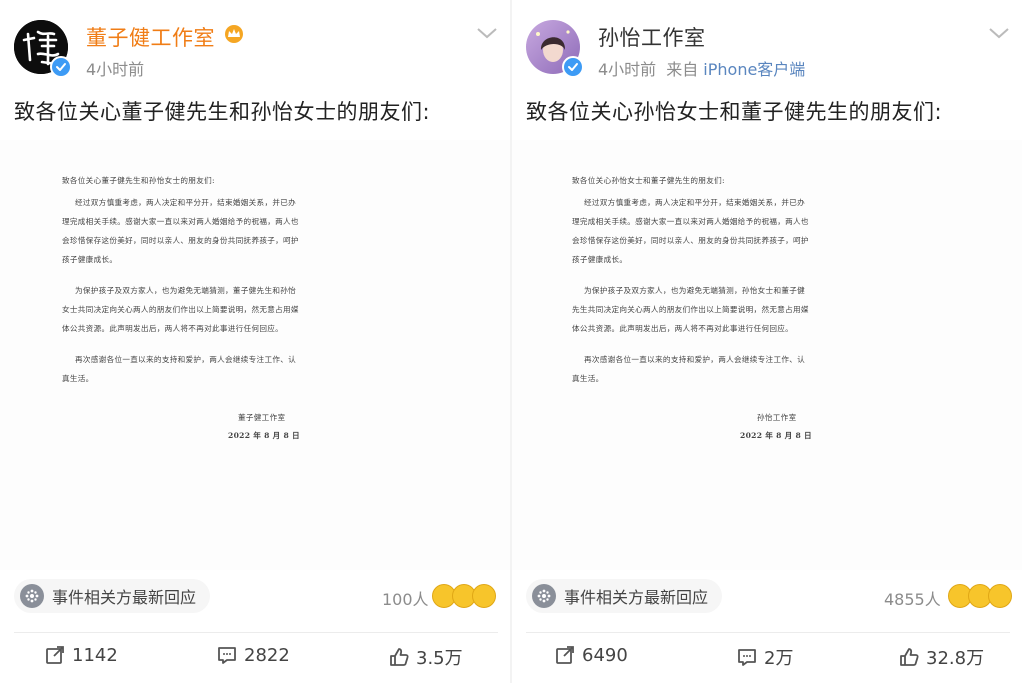 The height and width of the screenshot is (683, 1024). What do you see at coordinates (262, 417) in the screenshot?
I see `letter-signature: 董子健工作室` at bounding box center [262, 417].